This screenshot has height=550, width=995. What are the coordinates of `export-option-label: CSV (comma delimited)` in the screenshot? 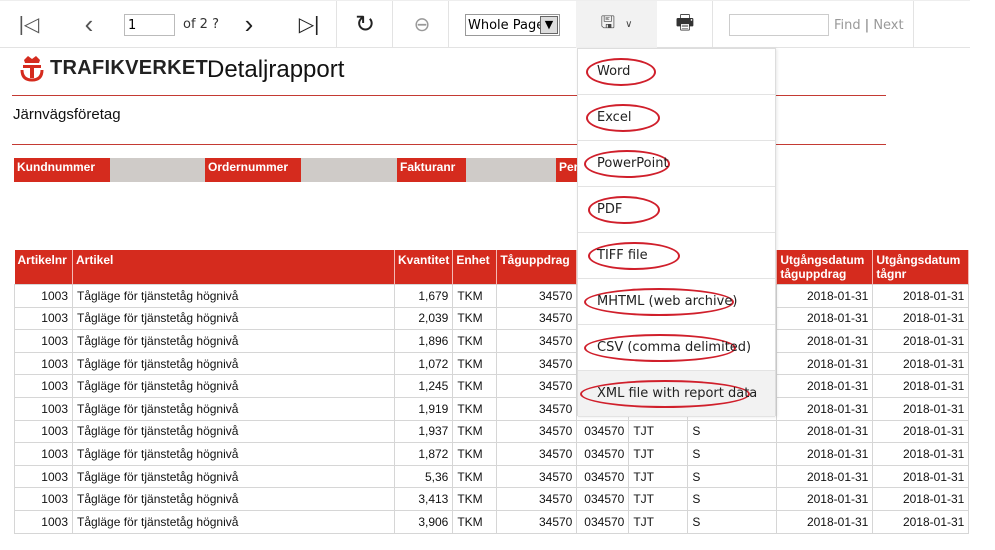 It's located at (674, 347).